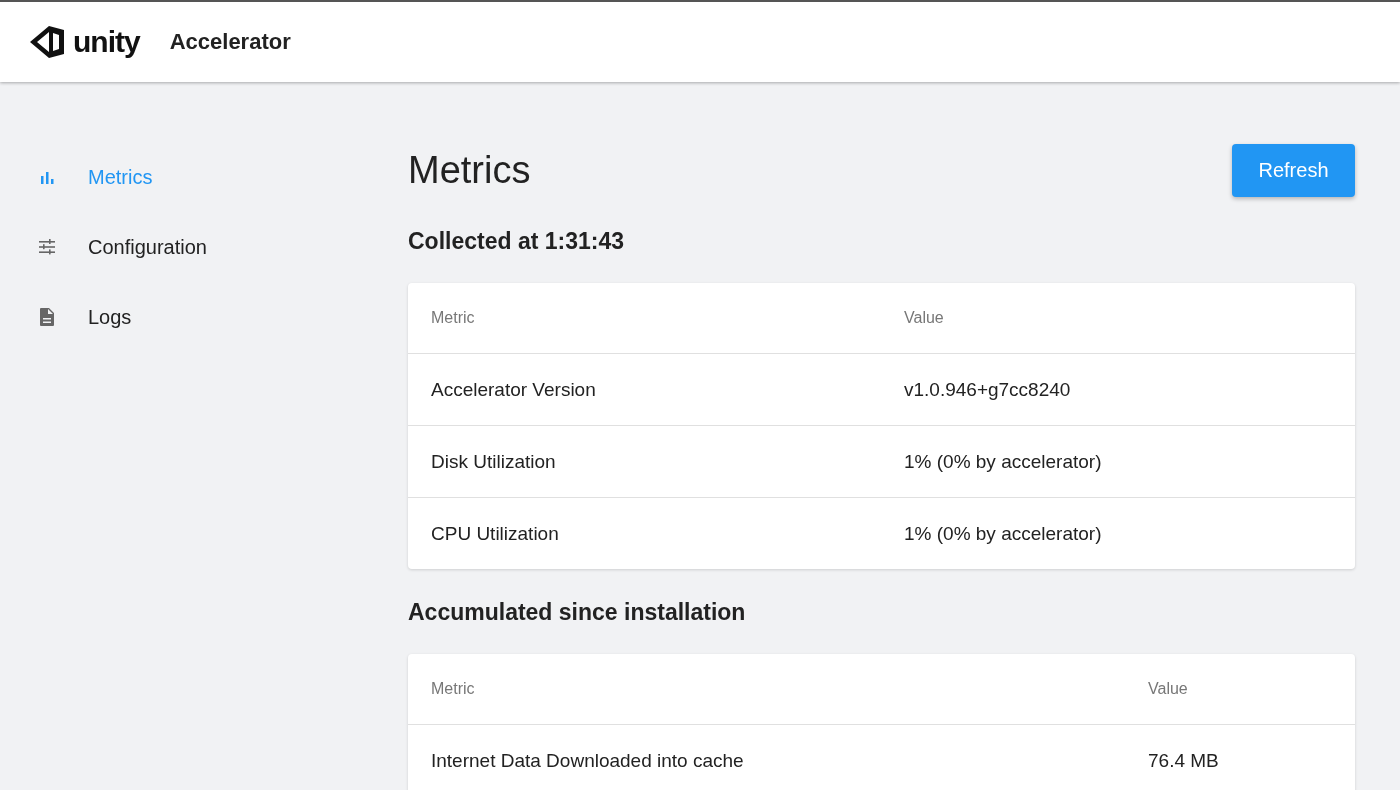 The image size is (1400, 790). What do you see at coordinates (66, 317) in the screenshot?
I see `sidebar-item: Logs` at bounding box center [66, 317].